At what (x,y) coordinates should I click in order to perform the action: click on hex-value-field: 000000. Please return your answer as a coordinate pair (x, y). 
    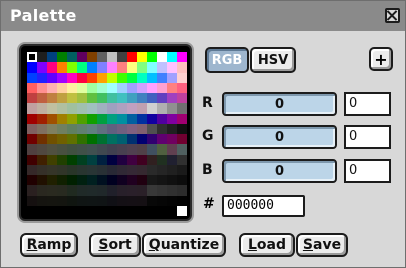
    Looking at the image, I should click on (263, 206).